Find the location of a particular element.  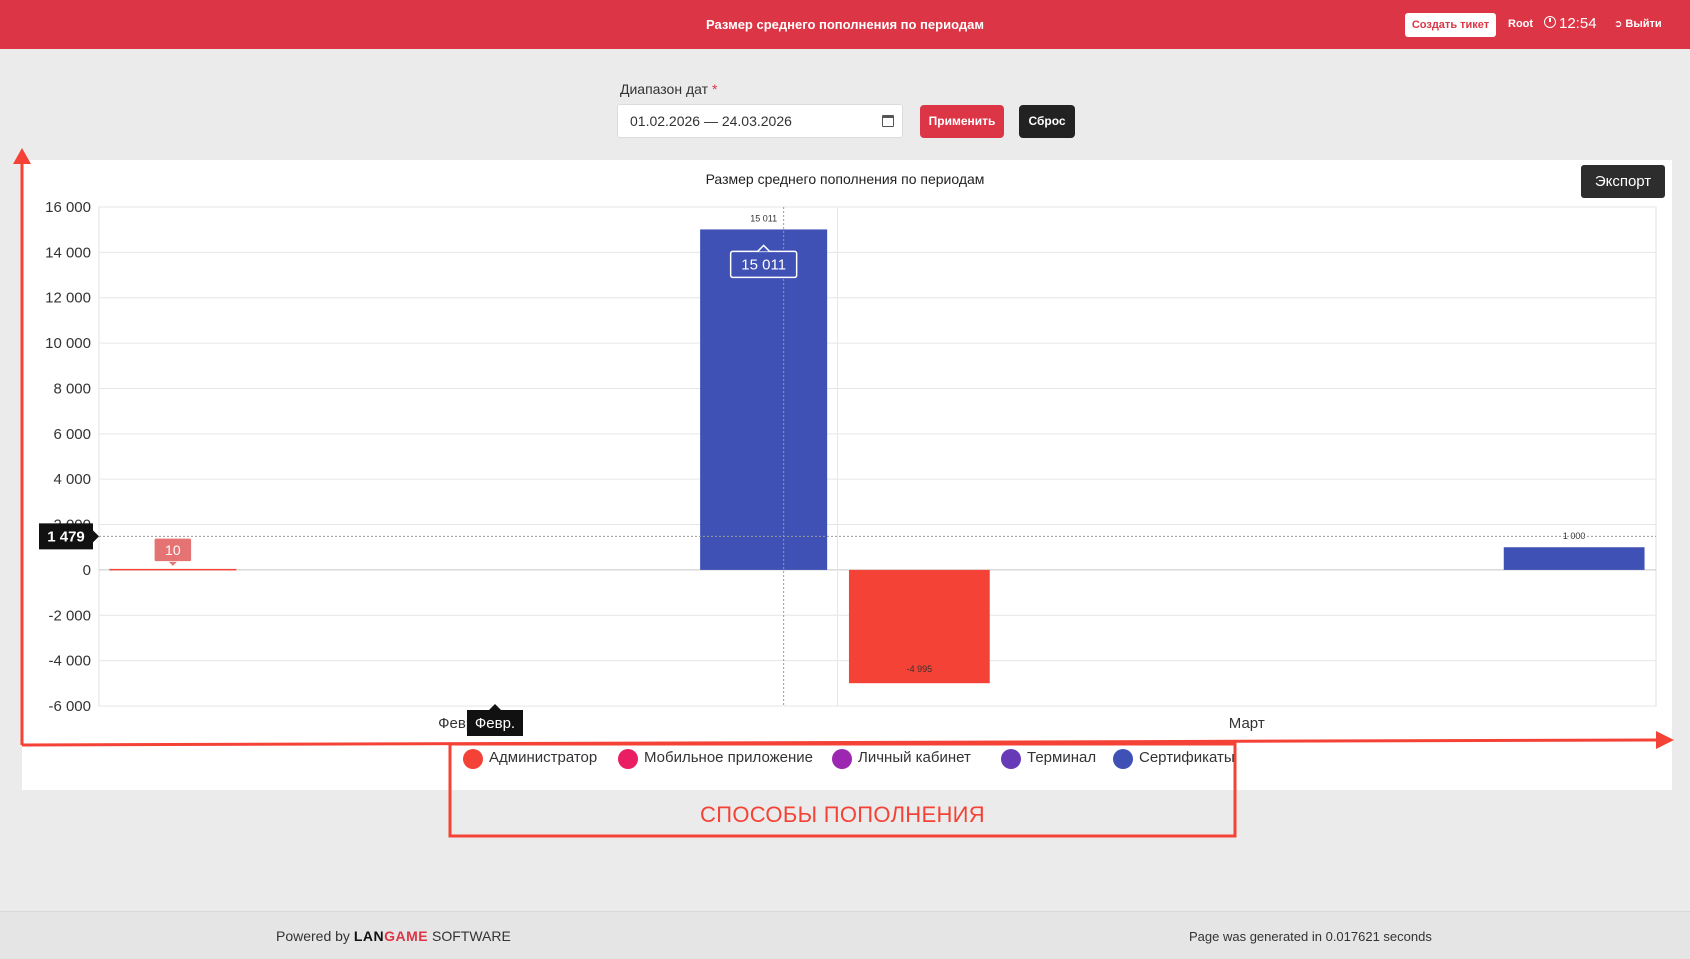

annotation-x-arrowhead is located at coordinates (1665, 740).